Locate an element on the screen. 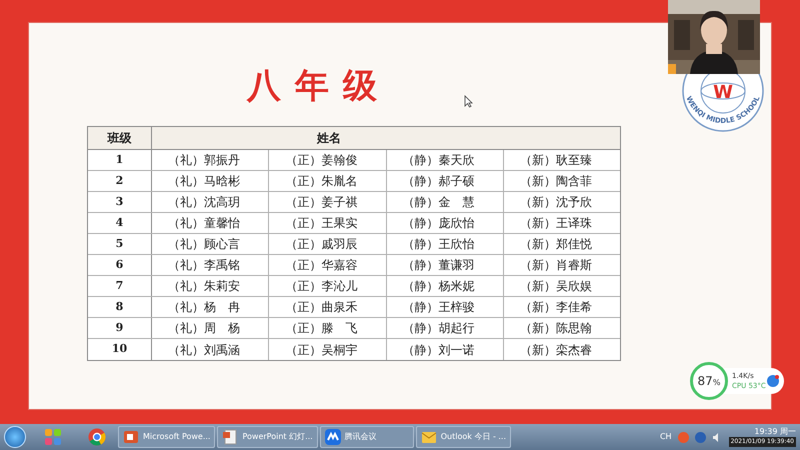  taskbar-button: 腾讯会议 is located at coordinates (367, 437).